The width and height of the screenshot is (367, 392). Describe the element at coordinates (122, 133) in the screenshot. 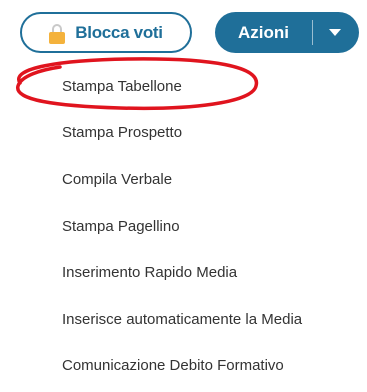

I see `menu-item-stampa-prospetto: Stampa Prospetto` at that location.